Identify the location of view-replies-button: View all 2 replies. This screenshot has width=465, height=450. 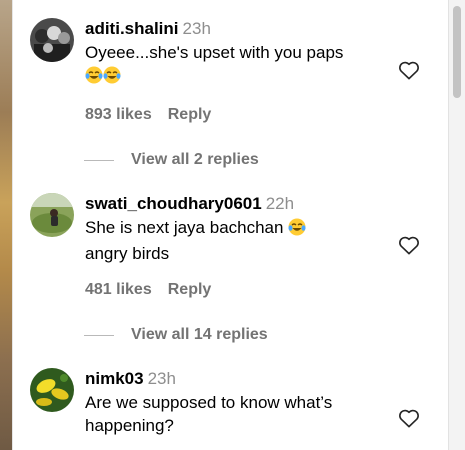
(171, 161).